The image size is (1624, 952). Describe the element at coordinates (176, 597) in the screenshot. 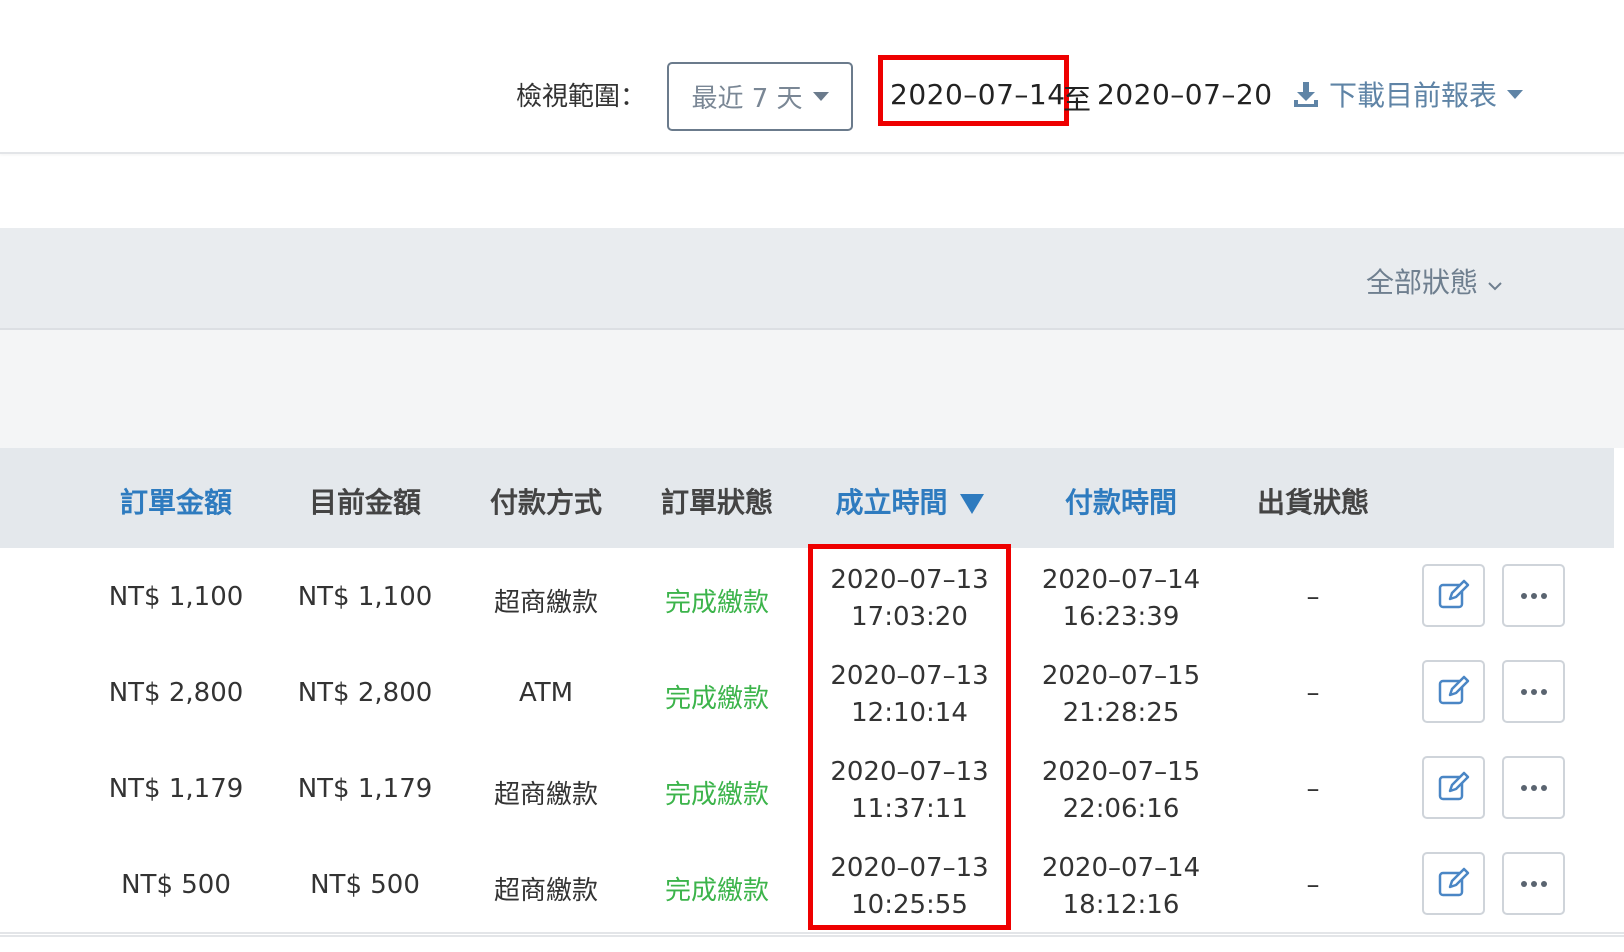

I see `cell-order-amount: NT$ 1,100` at that location.